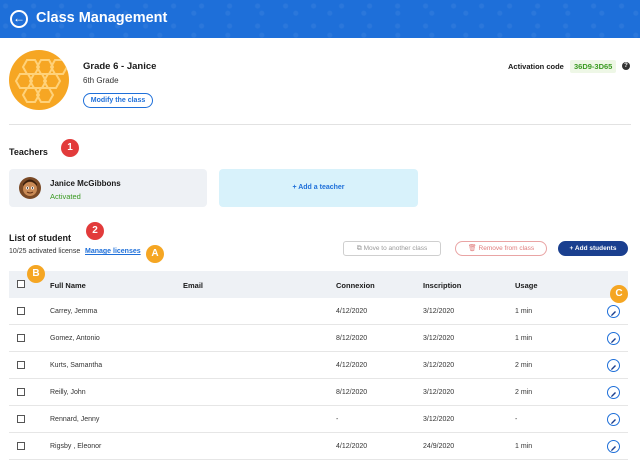 The image size is (640, 468). I want to click on teacher-name: Janice McGibbons, so click(85, 183).